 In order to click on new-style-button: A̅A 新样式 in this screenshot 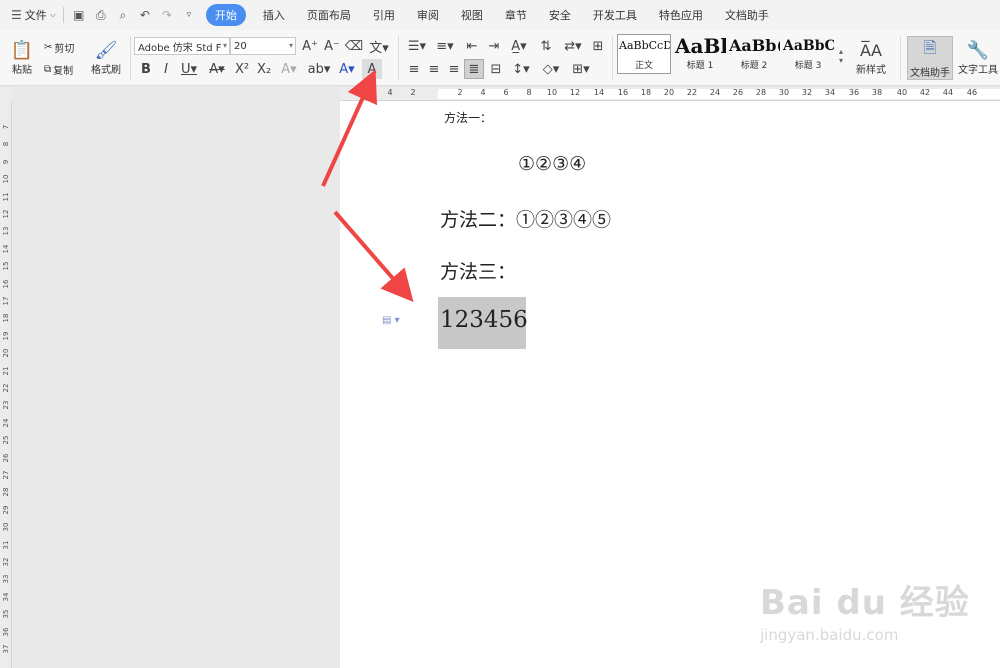, I will do `click(871, 58)`.